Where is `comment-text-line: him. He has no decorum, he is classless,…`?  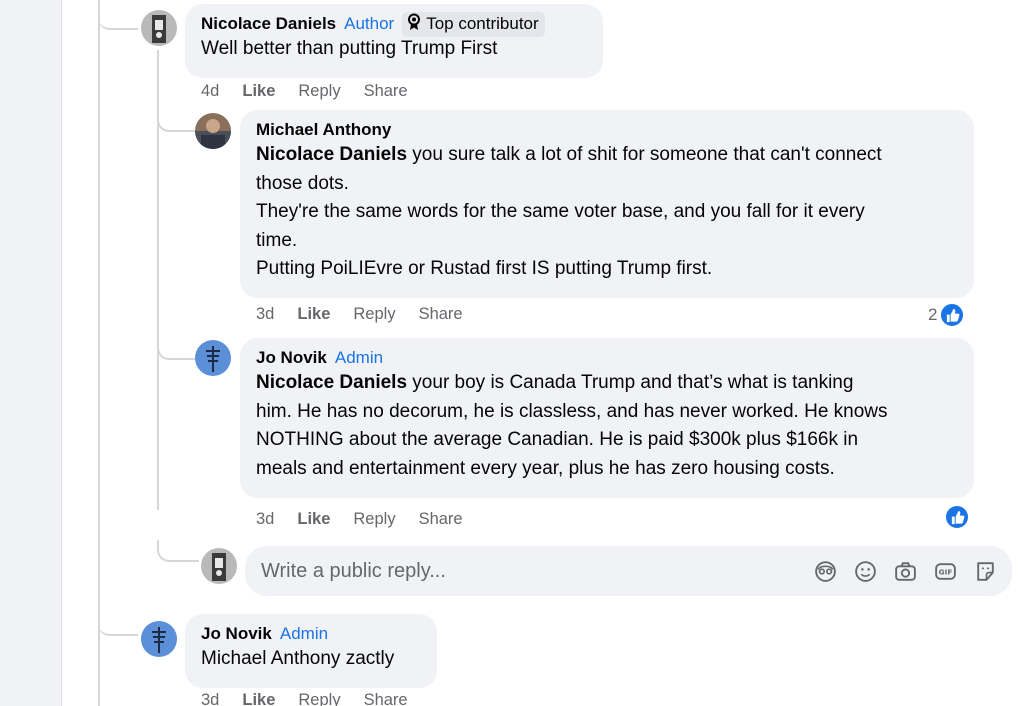 comment-text-line: him. He has no decorum, he is classless,… is located at coordinates (572, 411).